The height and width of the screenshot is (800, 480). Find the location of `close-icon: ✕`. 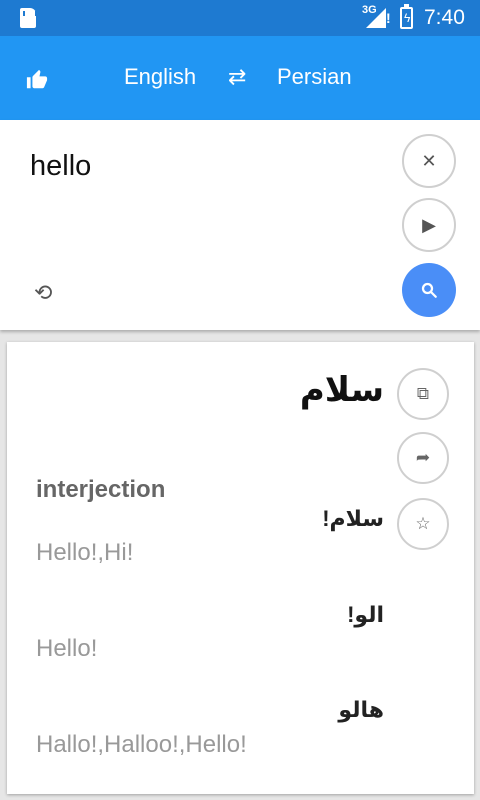

close-icon: ✕ is located at coordinates (429, 160).